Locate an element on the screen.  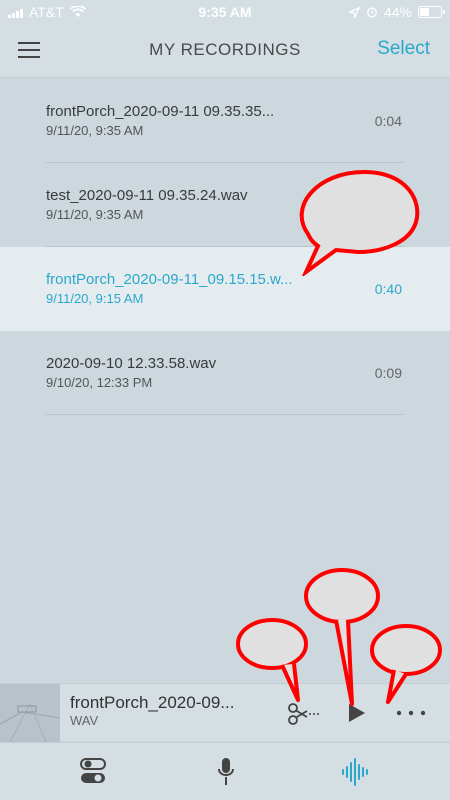
status-right: 44% is located at coordinates (396, 12).